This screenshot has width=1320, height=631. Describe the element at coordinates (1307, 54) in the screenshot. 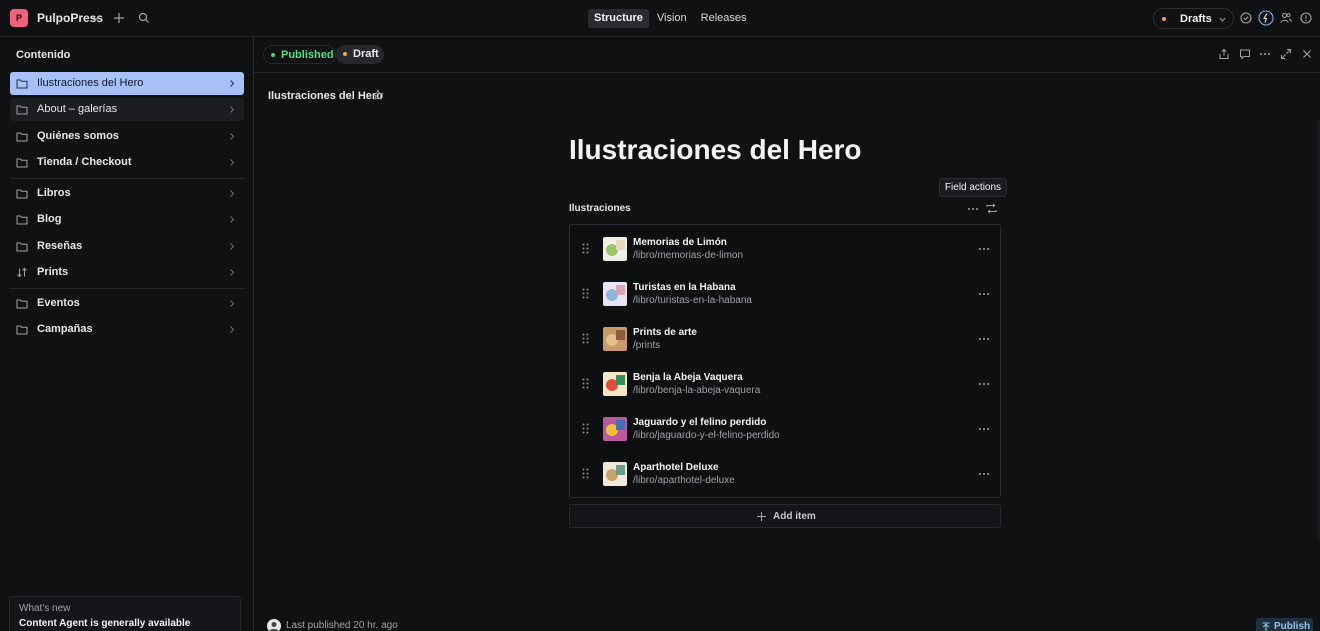

I see `close-icon` at that location.